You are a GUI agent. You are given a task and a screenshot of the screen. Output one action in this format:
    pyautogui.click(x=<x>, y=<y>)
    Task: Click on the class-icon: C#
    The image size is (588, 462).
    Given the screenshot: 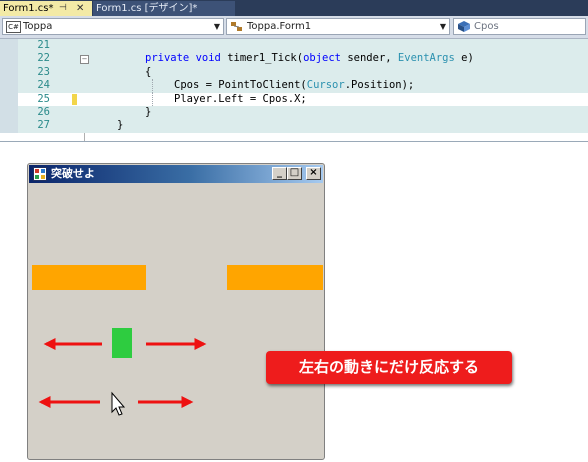 What is the action you would take?
    pyautogui.click(x=13, y=27)
    